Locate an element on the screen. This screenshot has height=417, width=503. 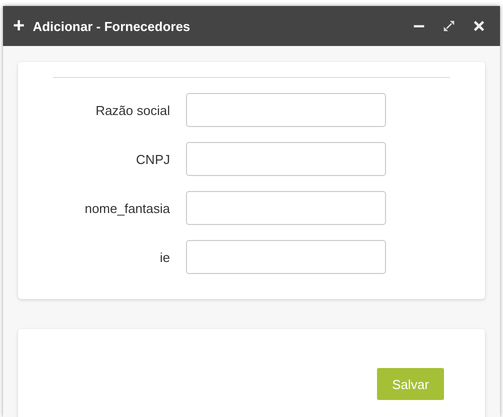
field-label: nome_fantasia is located at coordinates (127, 208).